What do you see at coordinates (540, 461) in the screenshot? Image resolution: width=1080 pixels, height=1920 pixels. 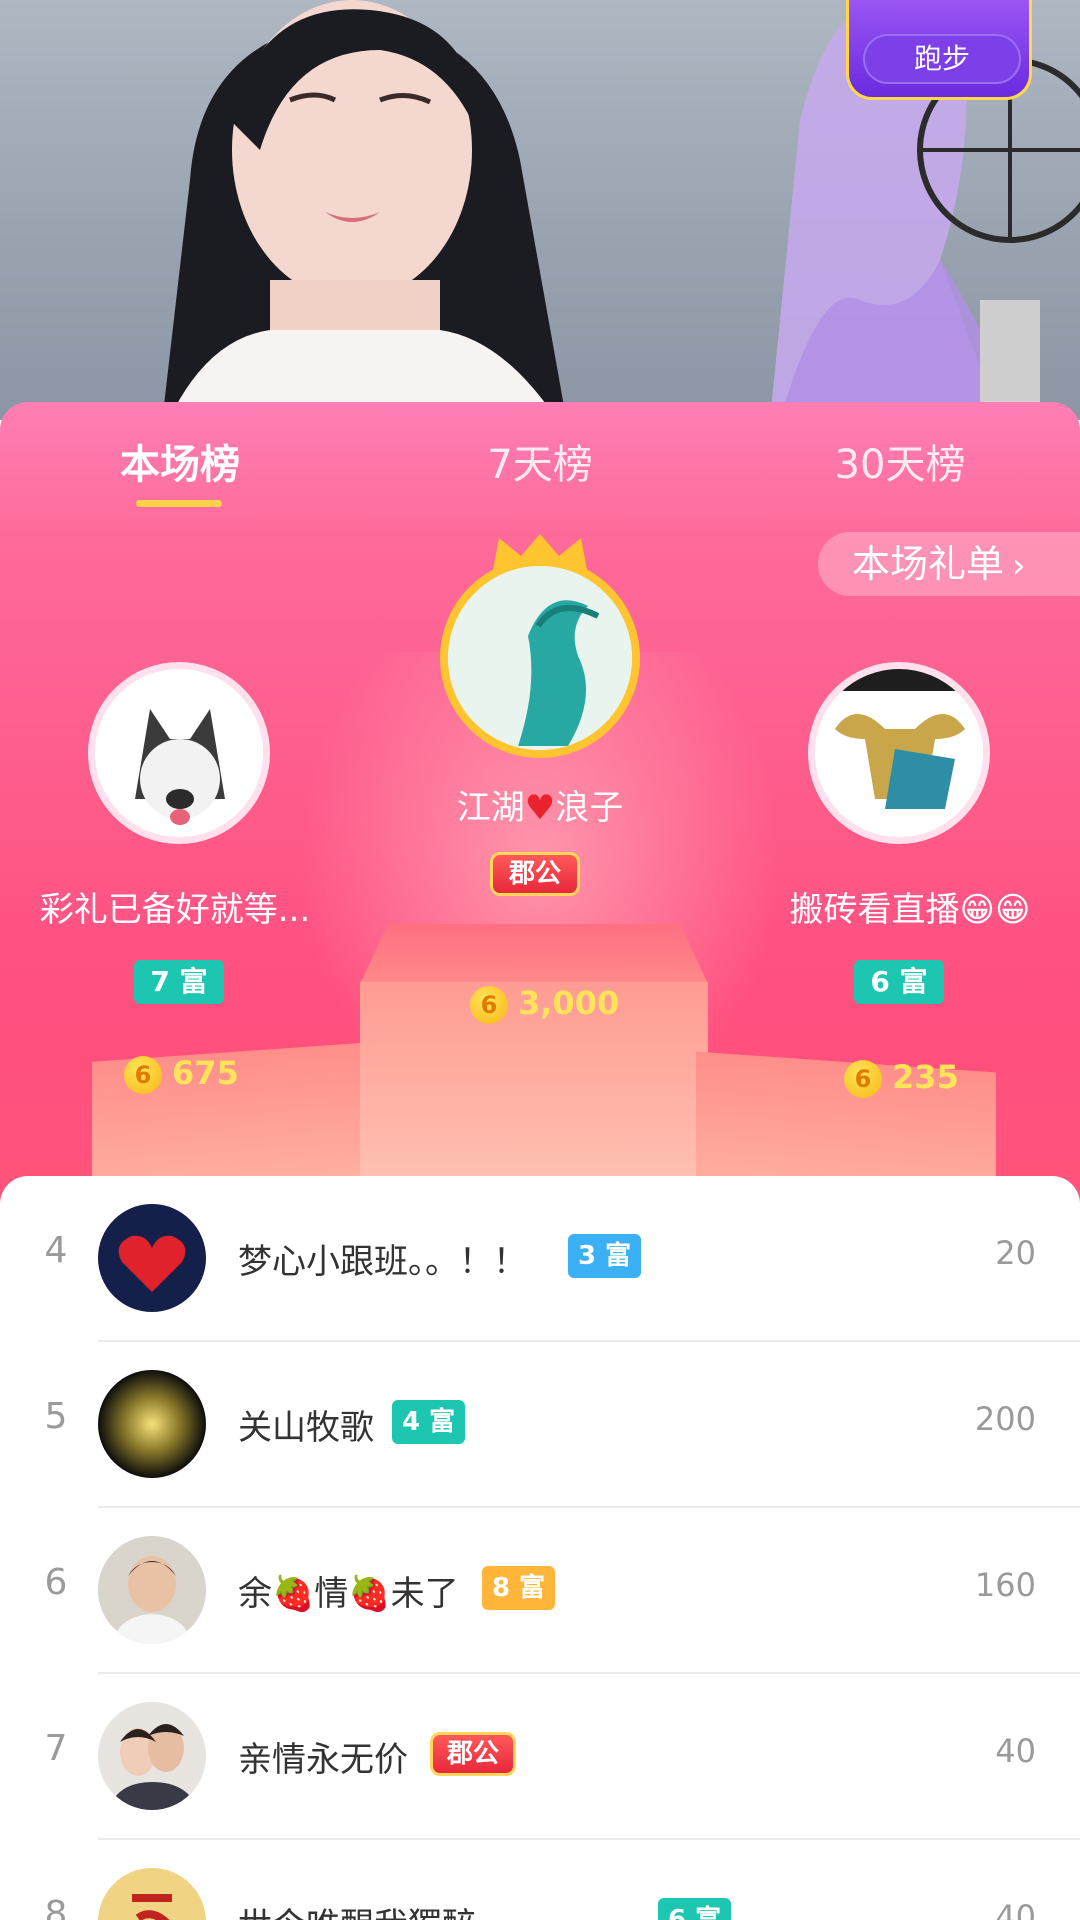 I see `tab-7-days: 7天榜` at bounding box center [540, 461].